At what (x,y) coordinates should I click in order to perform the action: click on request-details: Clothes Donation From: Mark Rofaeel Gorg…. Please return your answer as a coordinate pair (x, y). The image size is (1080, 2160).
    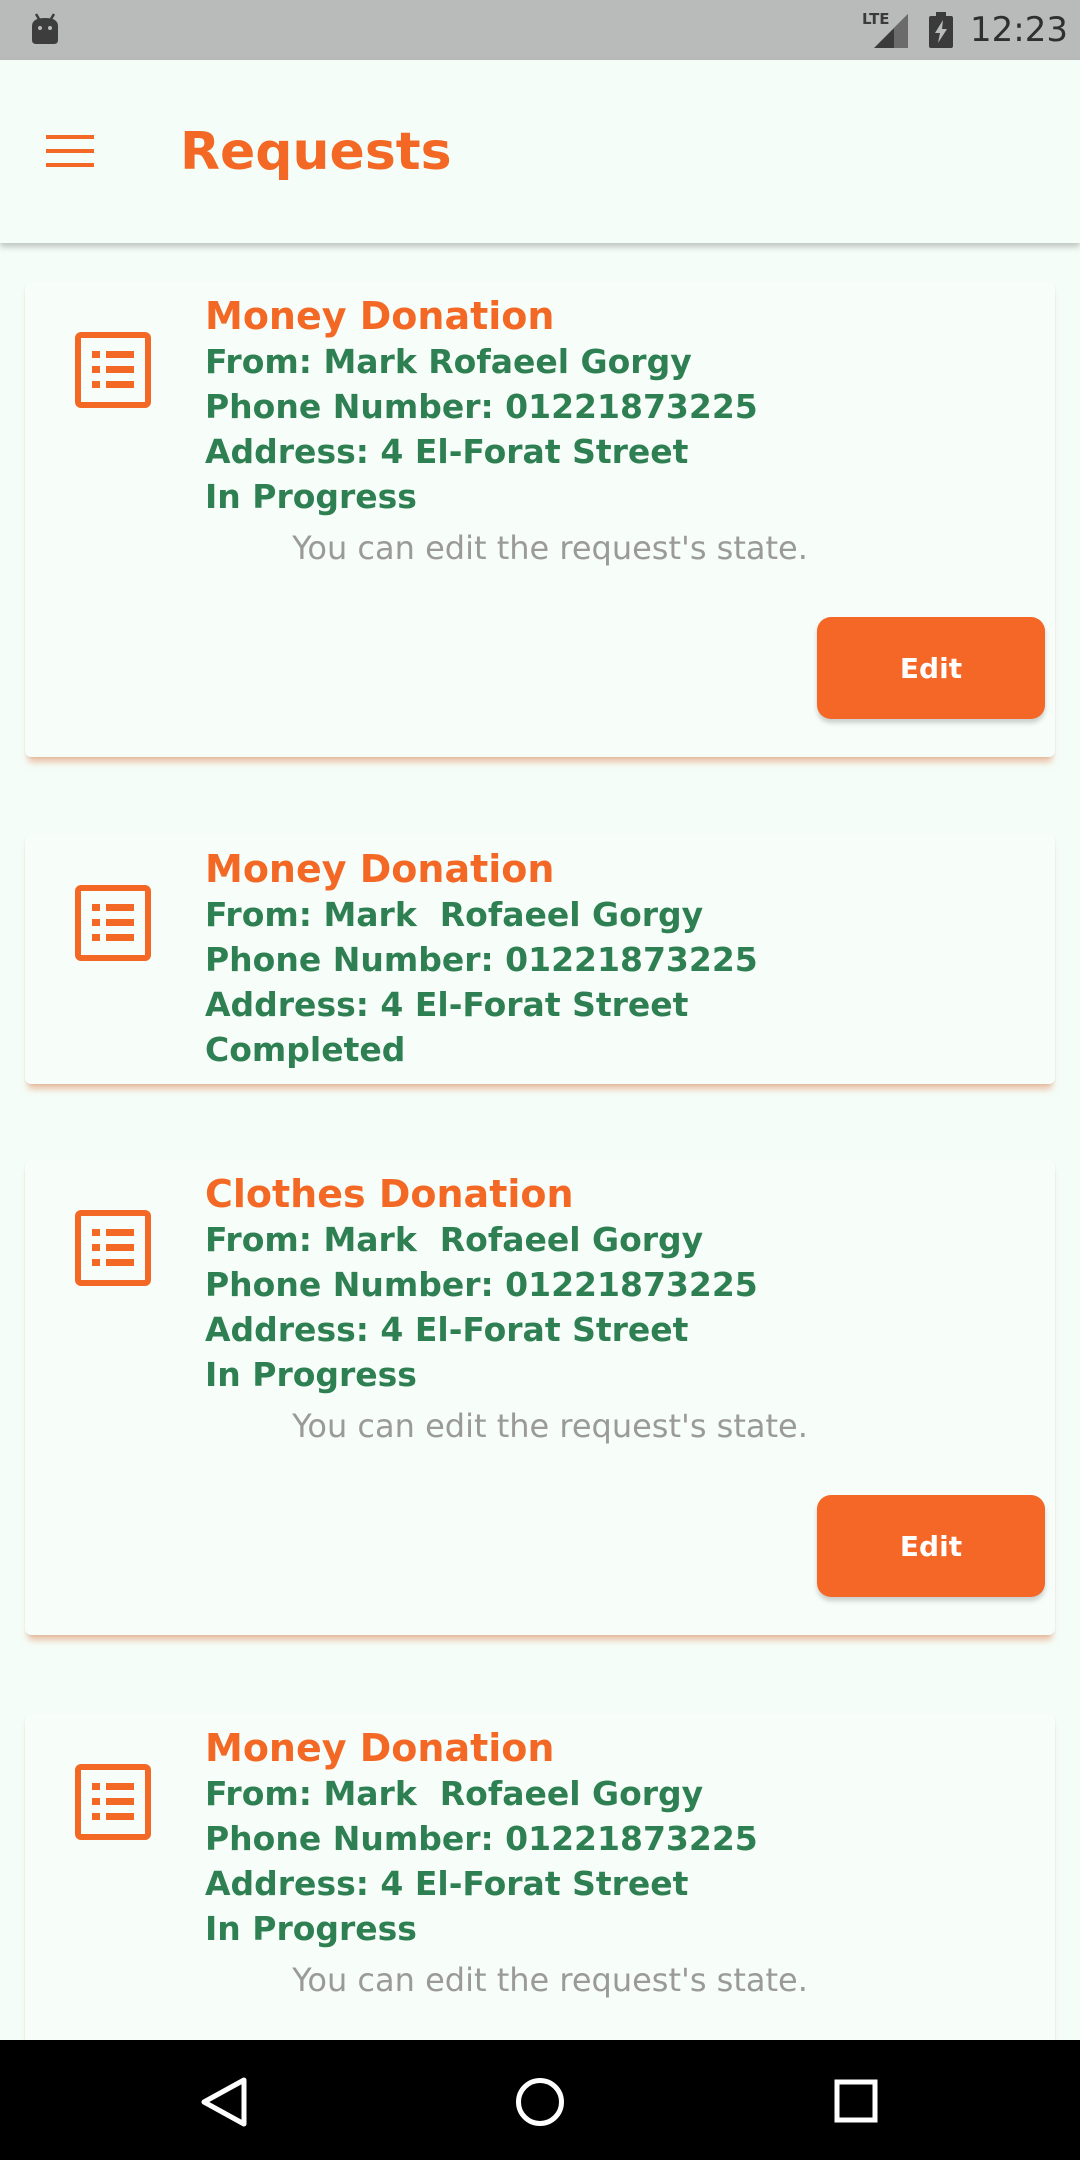
    Looking at the image, I should click on (615, 1284).